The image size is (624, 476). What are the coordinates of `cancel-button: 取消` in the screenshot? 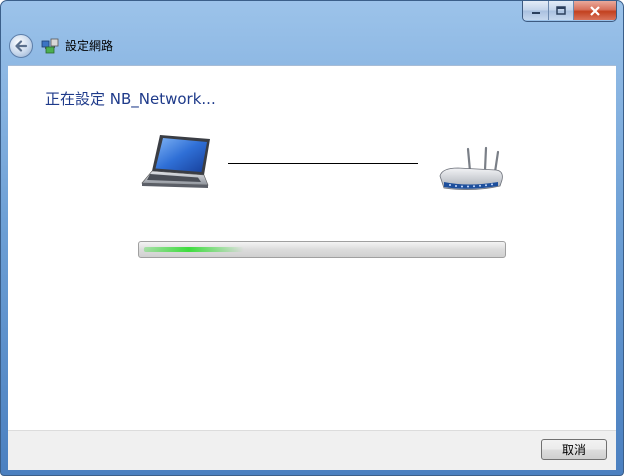 It's located at (574, 449).